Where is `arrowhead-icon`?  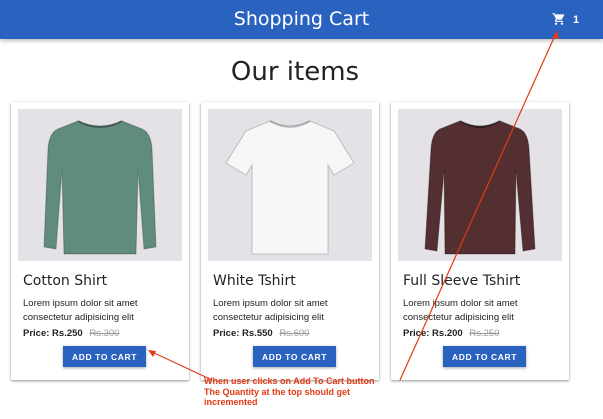 arrowhead-icon is located at coordinates (555, 35).